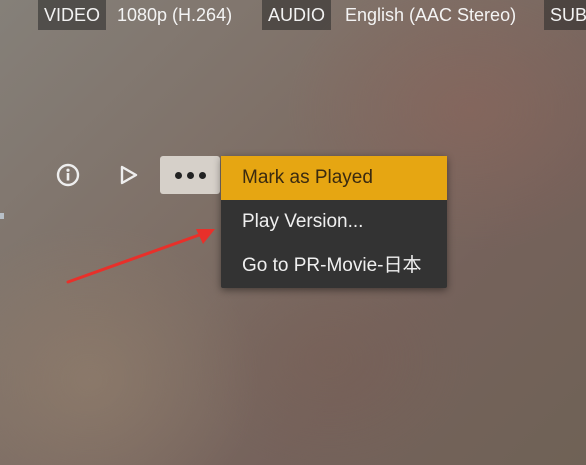 The width and height of the screenshot is (586, 465). What do you see at coordinates (140, 256) in the screenshot?
I see `annotation-arrow` at bounding box center [140, 256].